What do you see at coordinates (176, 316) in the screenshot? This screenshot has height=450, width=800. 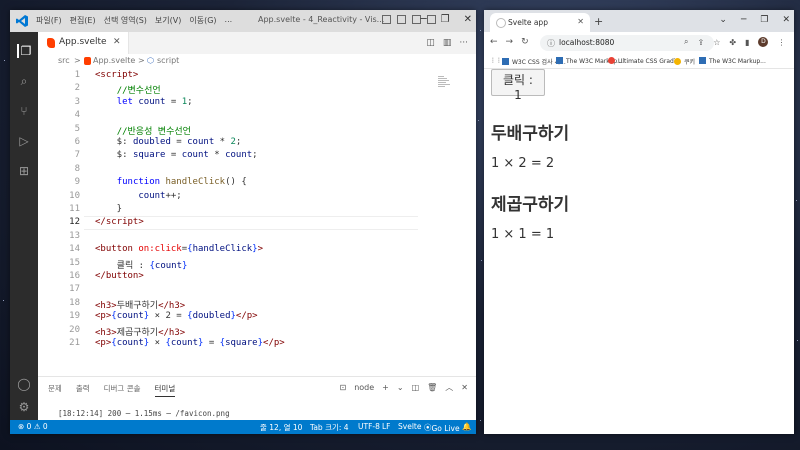 I see `code-text: <p>{count} × 2 = {doubled}</p>` at bounding box center [176, 316].